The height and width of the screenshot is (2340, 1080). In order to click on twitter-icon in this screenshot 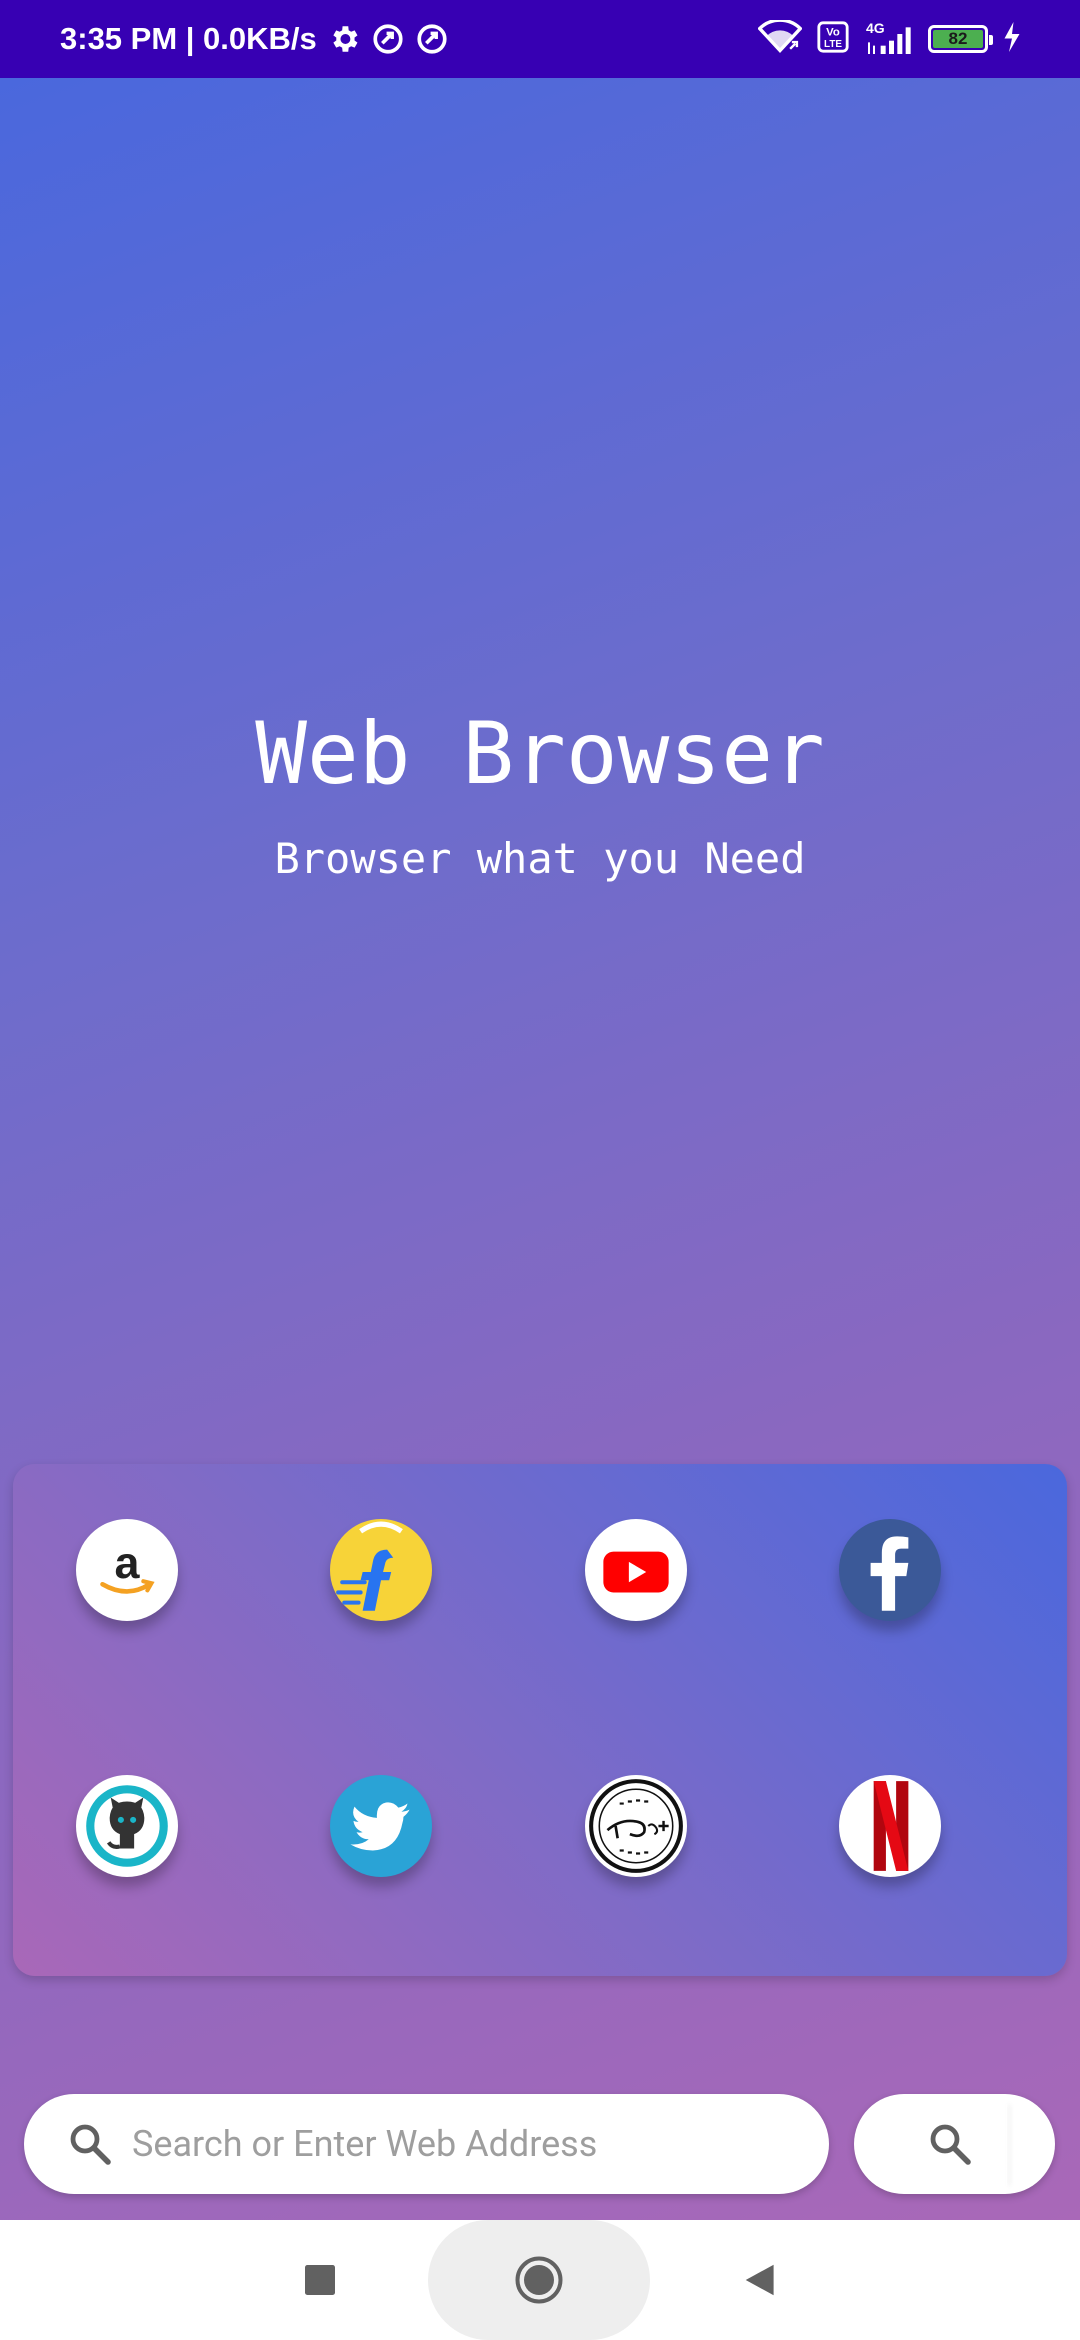, I will do `click(380, 1826)`.